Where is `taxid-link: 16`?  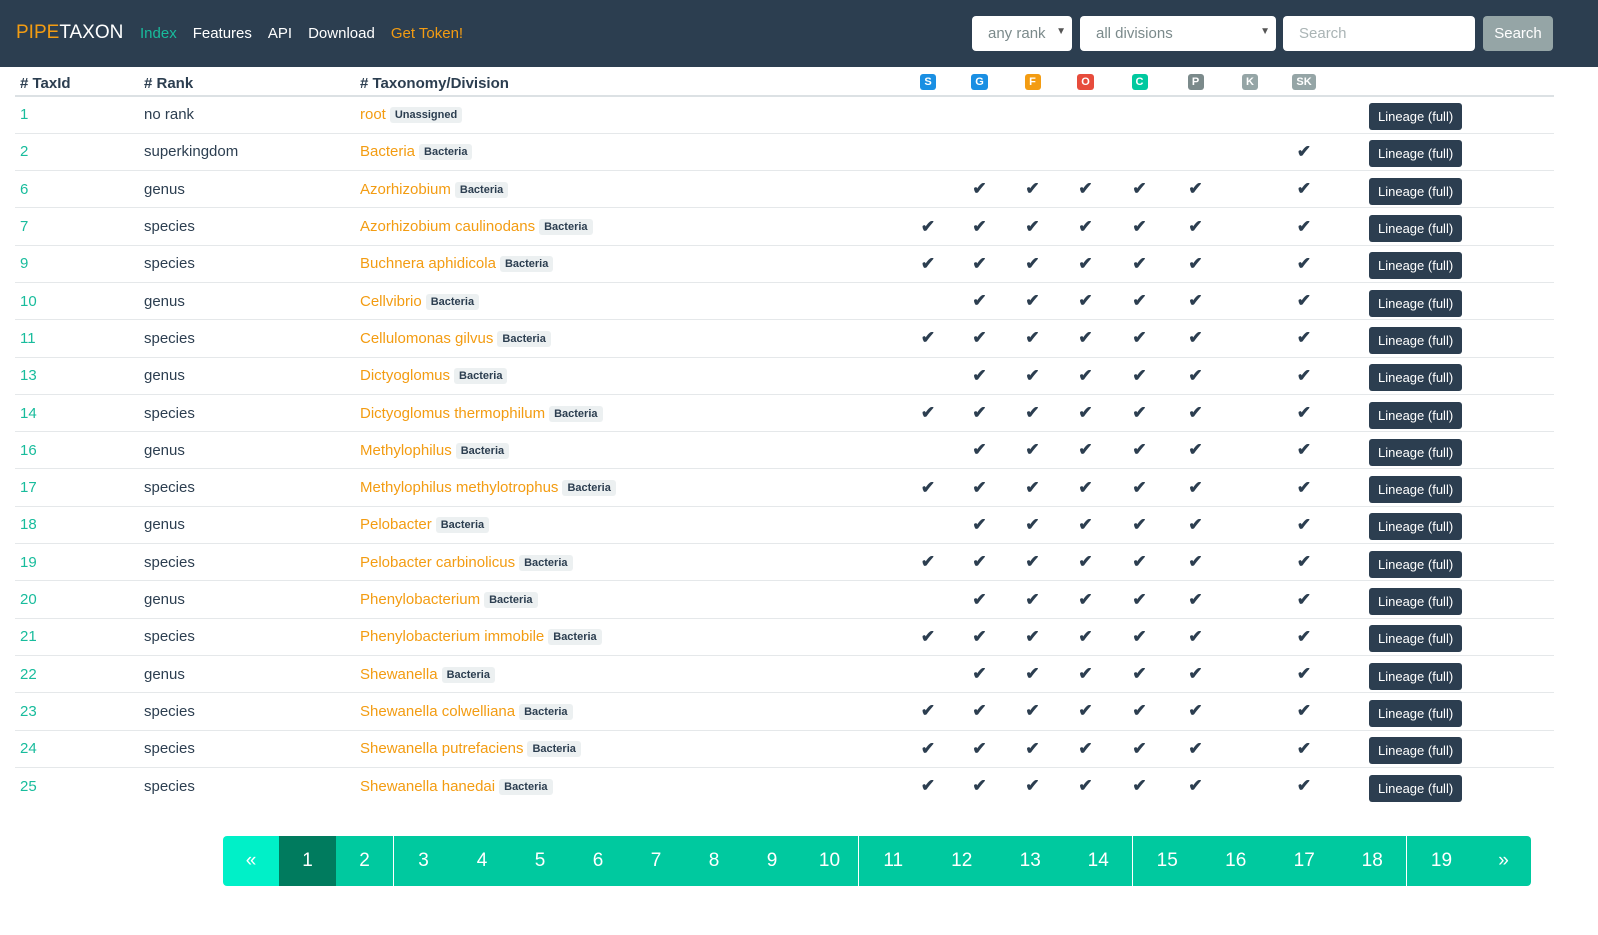
taxid-link: 16 is located at coordinates (28, 450).